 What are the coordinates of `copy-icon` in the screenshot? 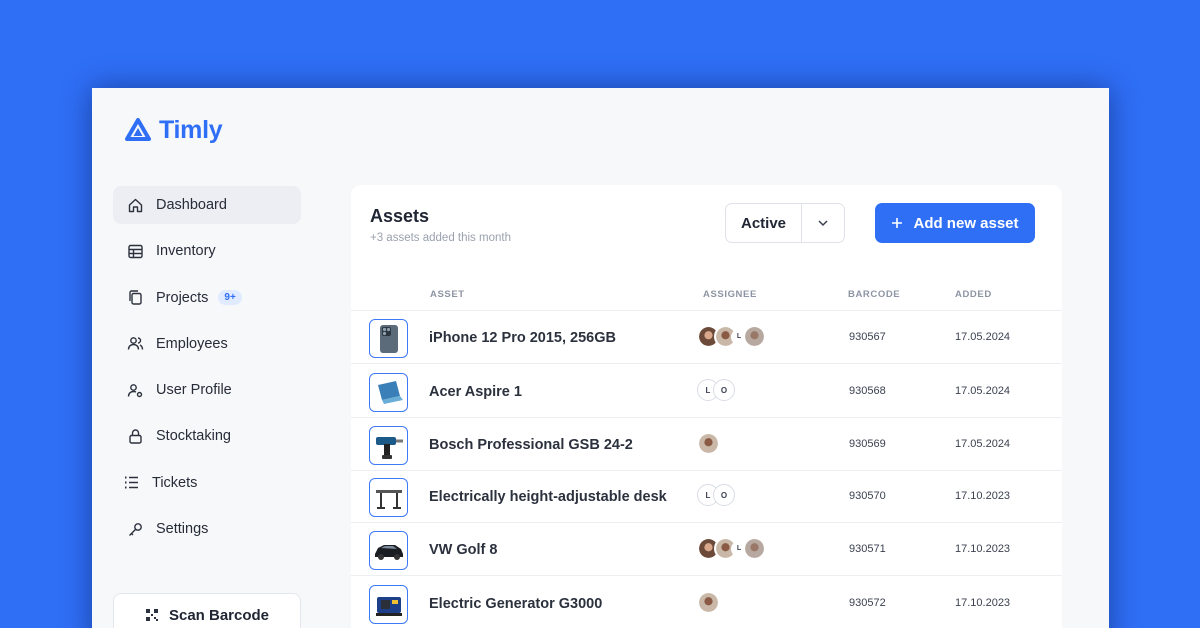 It's located at (135, 297).